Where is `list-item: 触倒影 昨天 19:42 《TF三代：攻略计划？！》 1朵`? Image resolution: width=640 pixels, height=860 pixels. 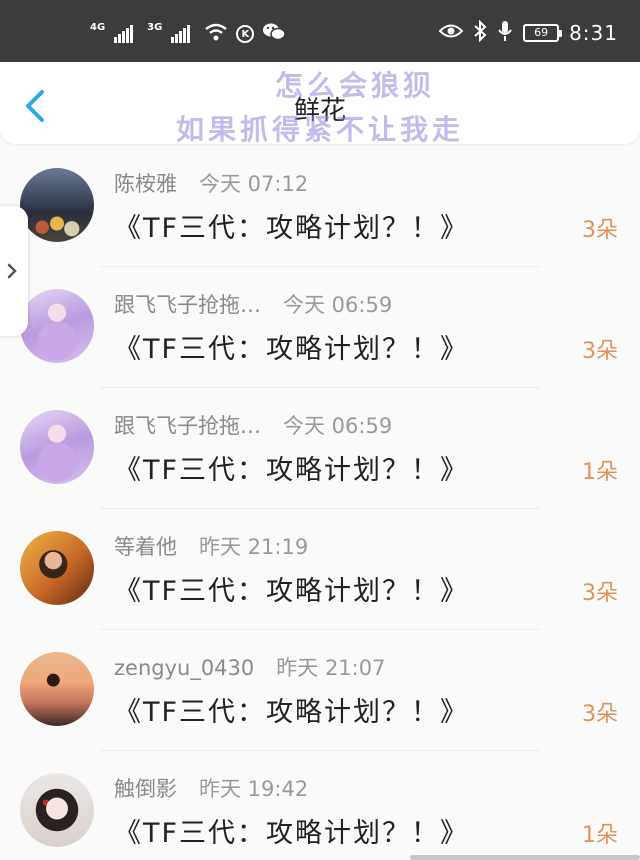 list-item: 触倒影 昨天 19:42 《TF三代：攻略计划？！》 1朵 is located at coordinates (320, 805).